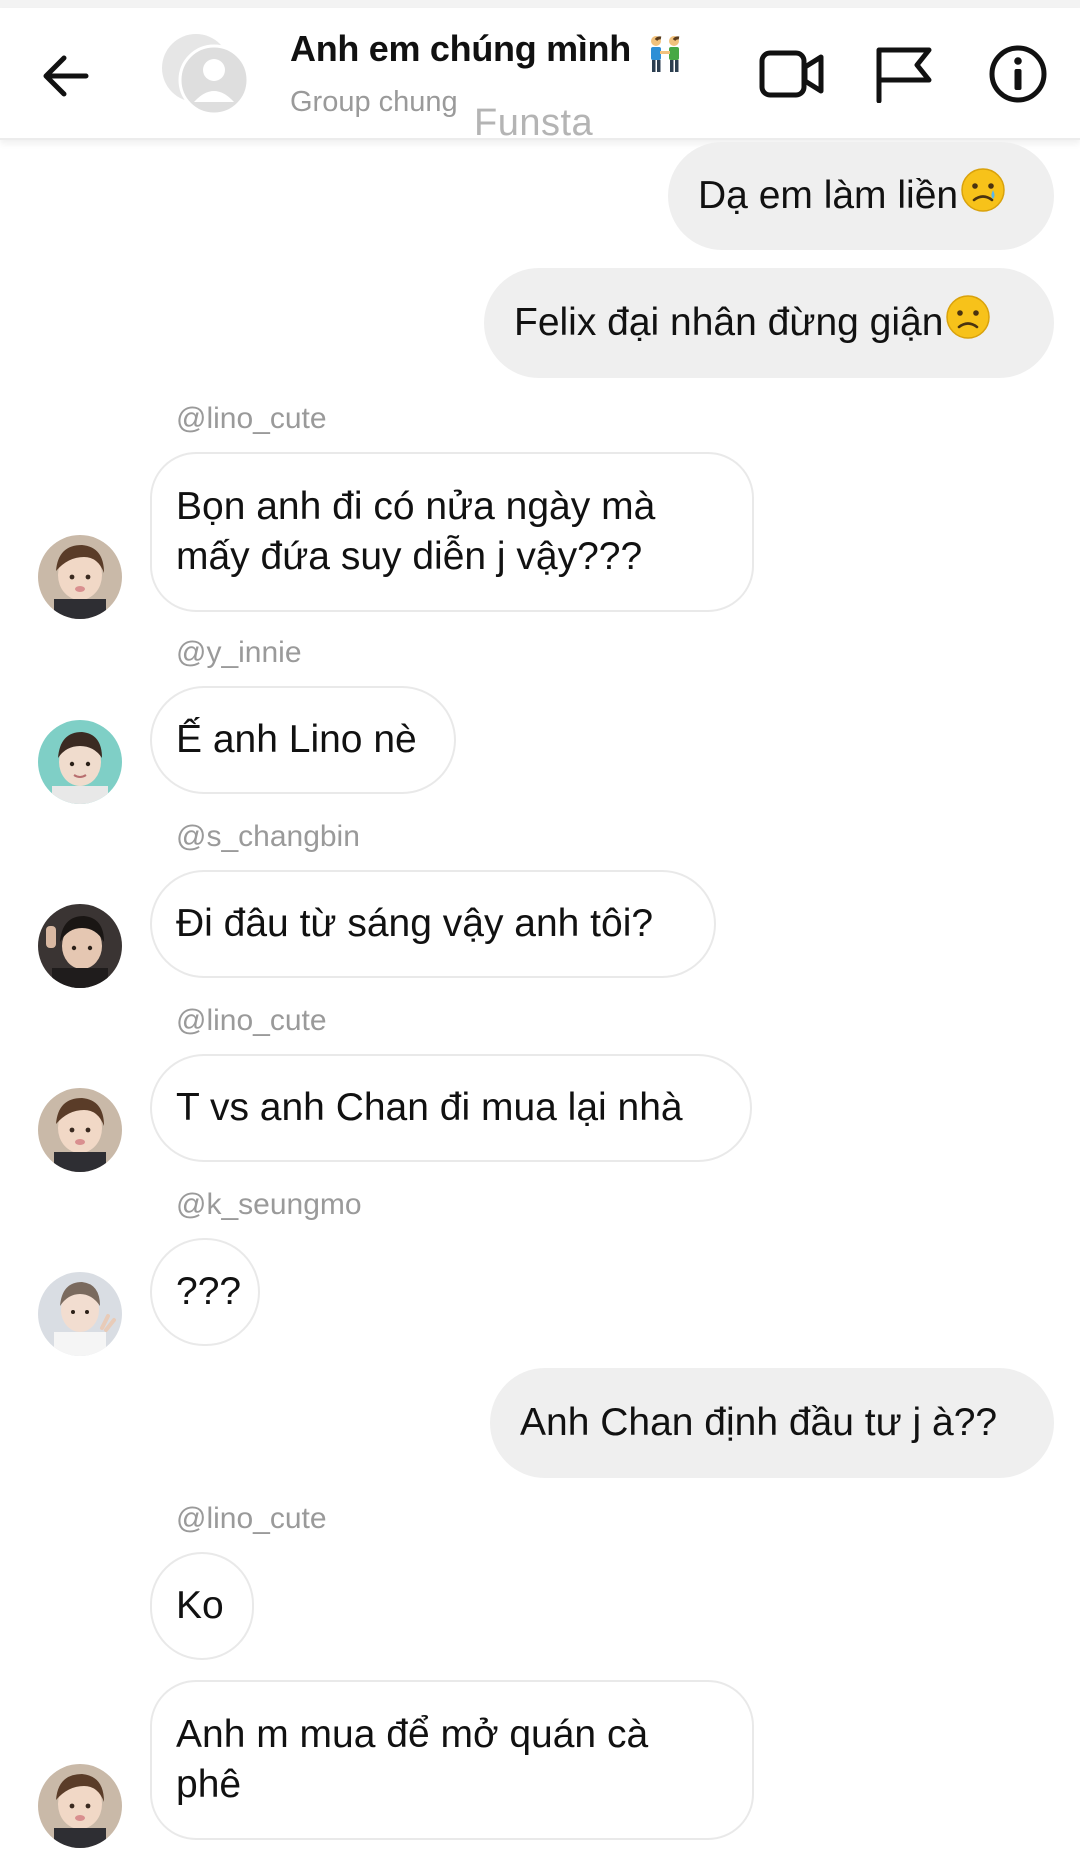  I want to click on message-line: Bọn anh đi có nửa ngày mà, so click(416, 506).